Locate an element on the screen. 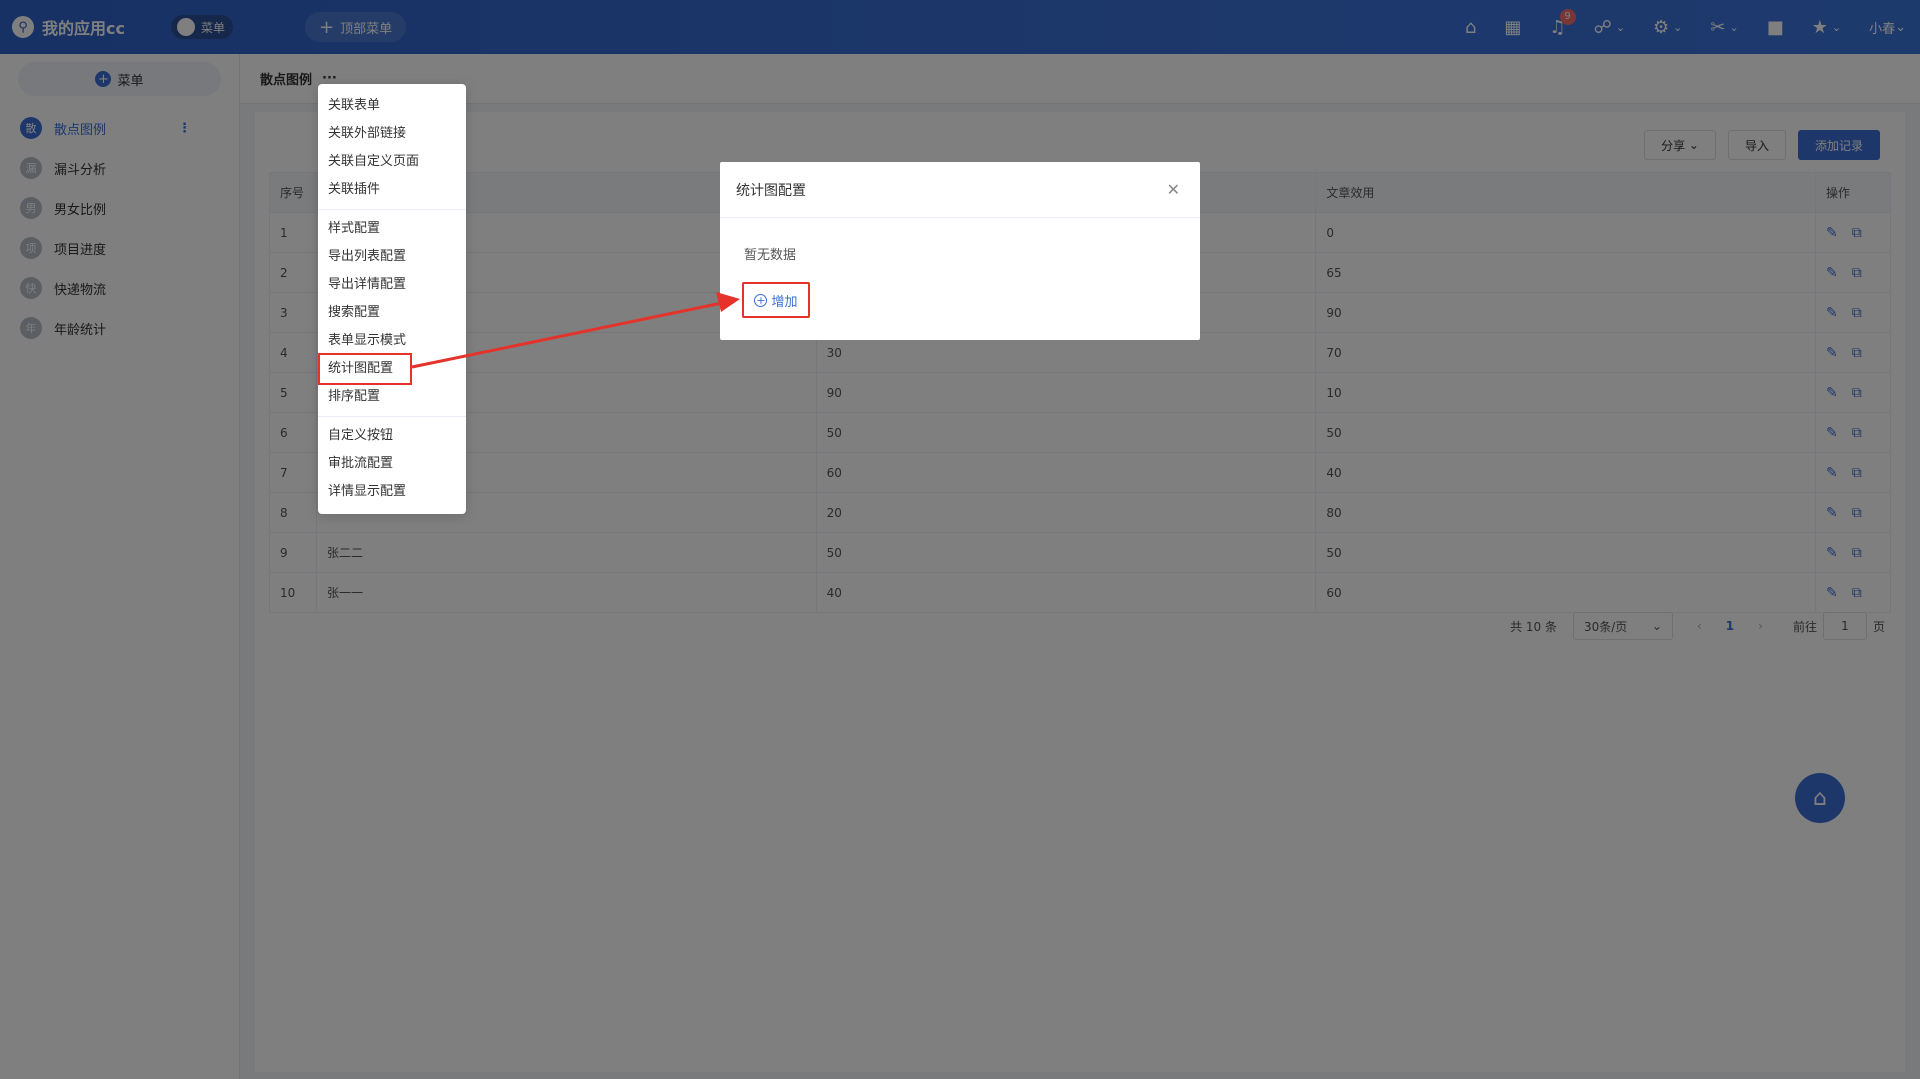 The width and height of the screenshot is (1920, 1079). annotation-arrow is located at coordinates (575, 330).